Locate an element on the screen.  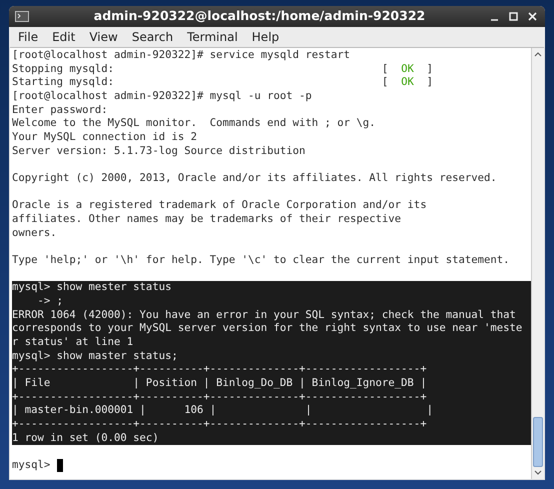
terminal-line: Type 'help;' or '\h' for help. Type '\c' to clear the current input statement. is located at coordinates (261, 261).